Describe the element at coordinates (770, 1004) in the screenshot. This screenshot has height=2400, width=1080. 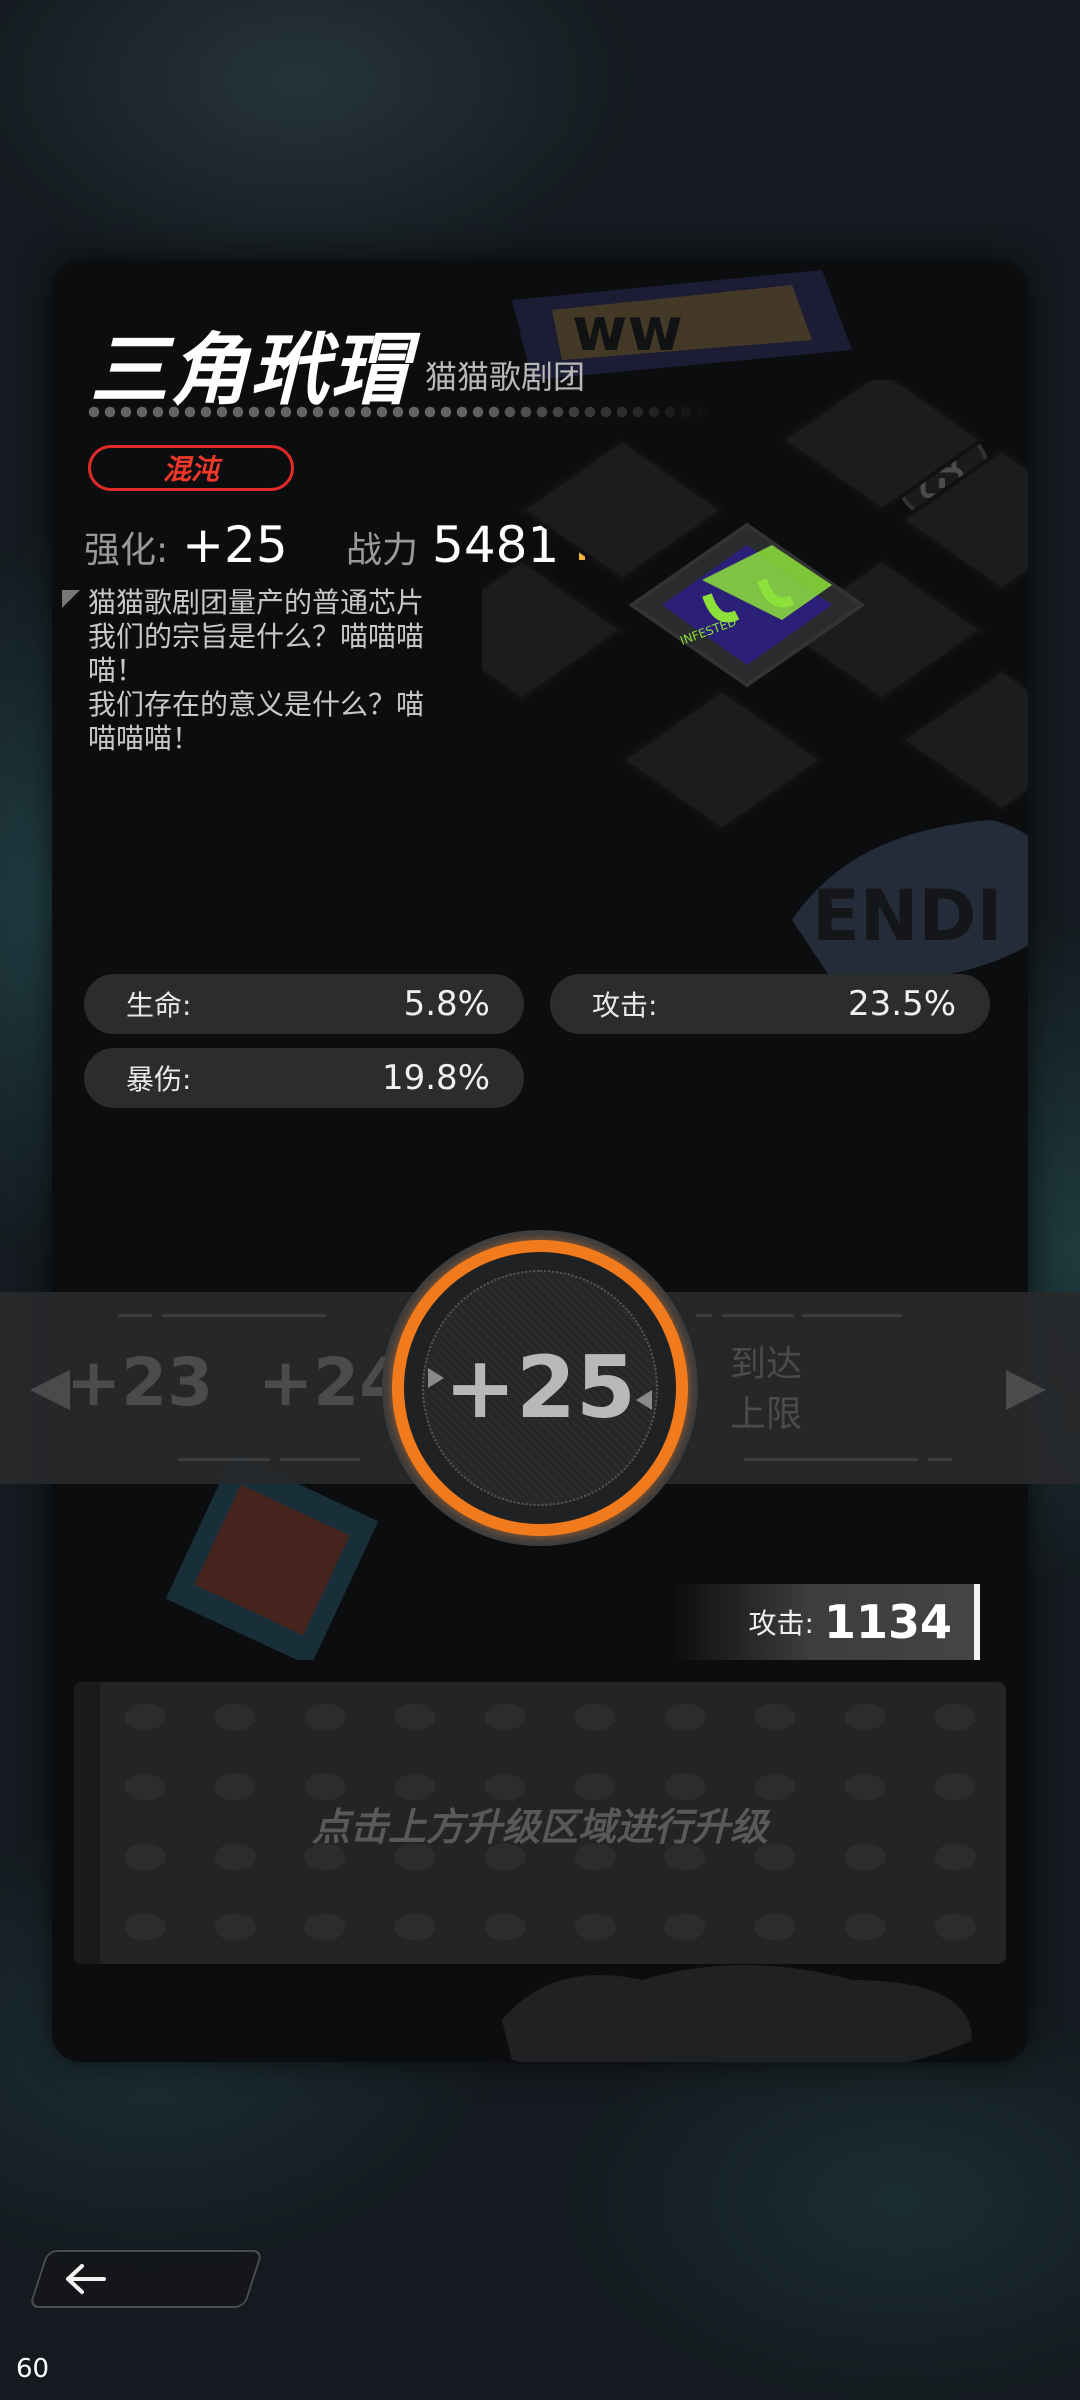
I see `attribute-row: 攻击: 23.5%` at that location.